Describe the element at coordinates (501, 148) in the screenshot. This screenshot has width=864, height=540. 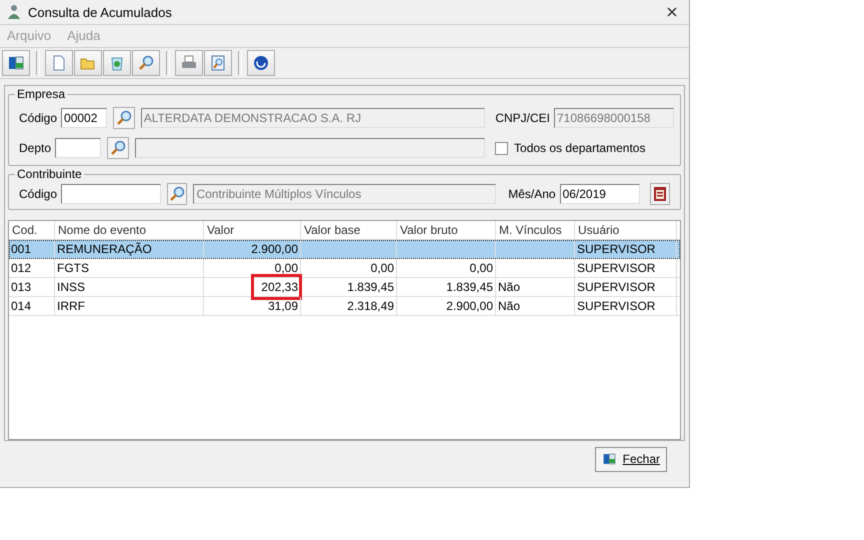
I see `checkbox` at that location.